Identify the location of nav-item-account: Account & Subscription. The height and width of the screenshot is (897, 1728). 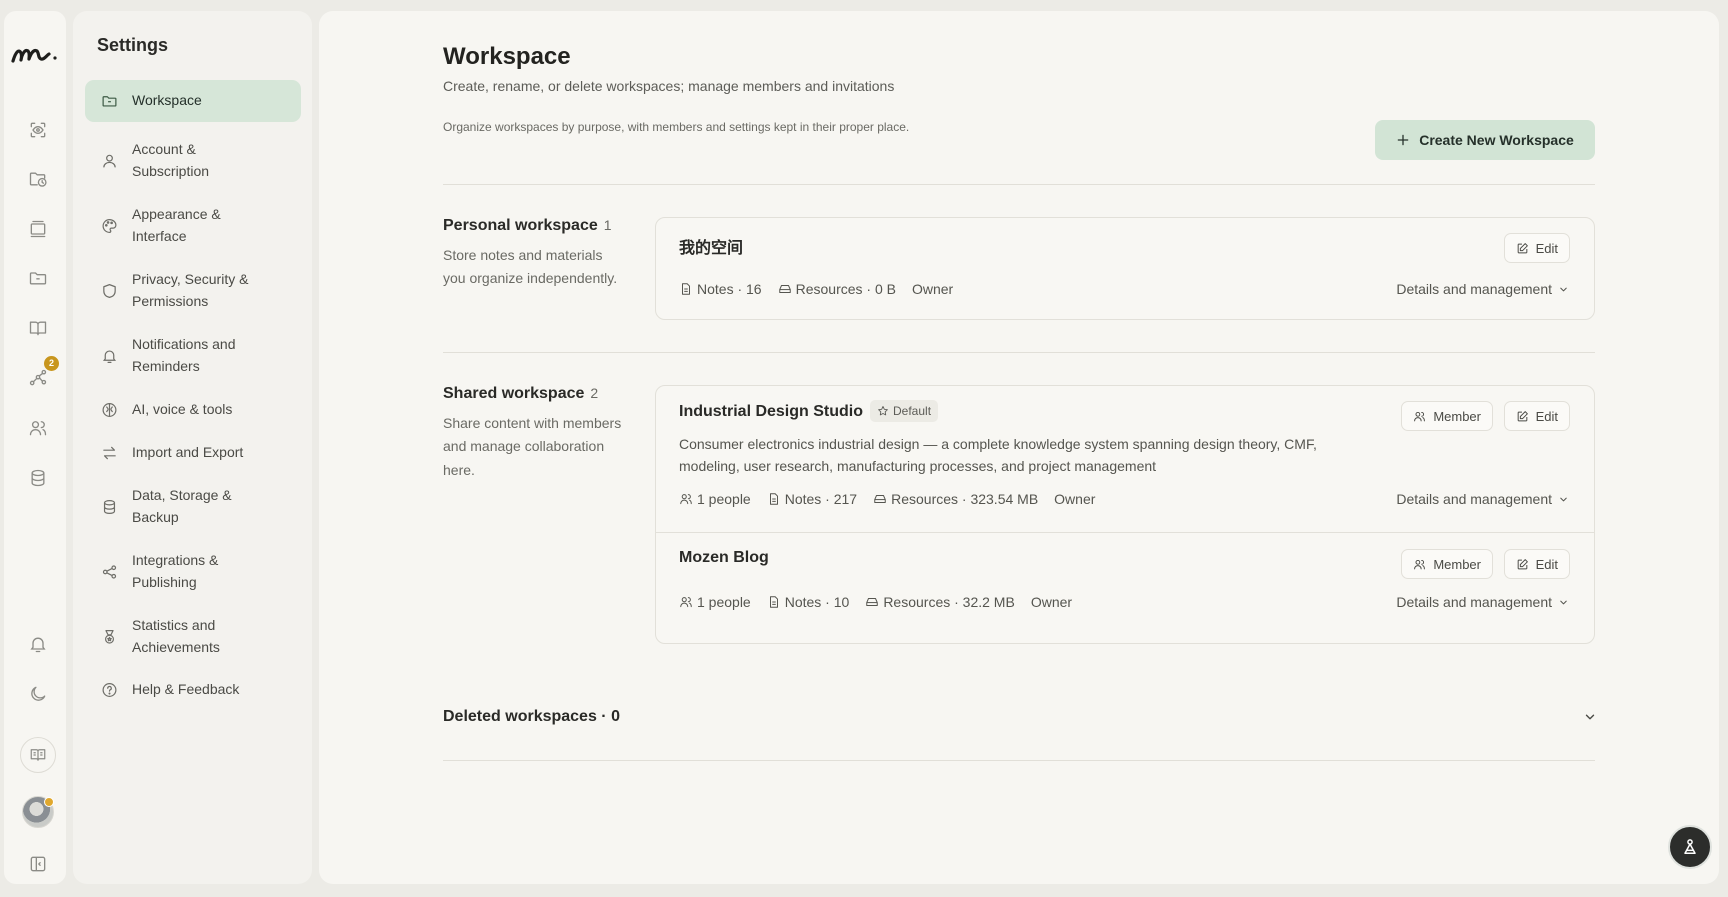
(193, 160).